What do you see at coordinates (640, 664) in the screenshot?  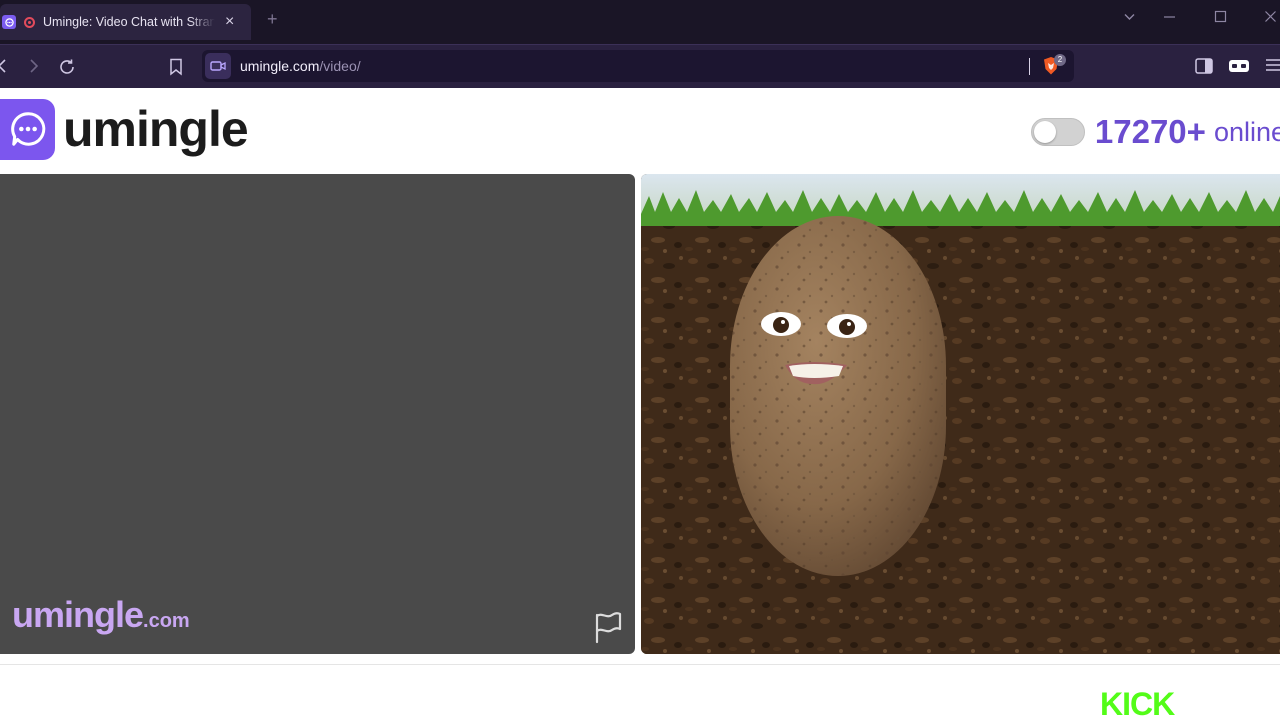 I see `footer-divider` at bounding box center [640, 664].